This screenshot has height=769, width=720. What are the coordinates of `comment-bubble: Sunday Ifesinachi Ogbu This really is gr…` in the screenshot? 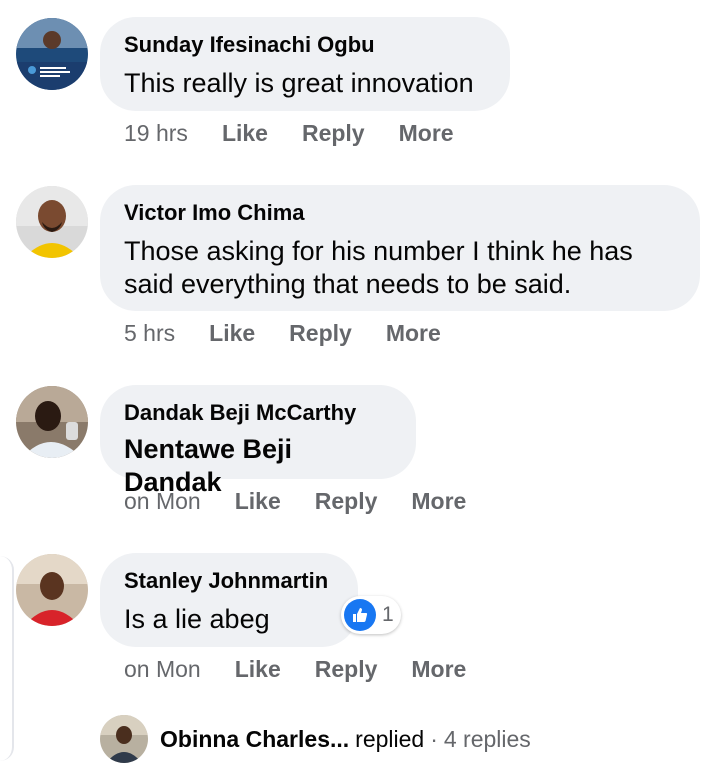 It's located at (305, 64).